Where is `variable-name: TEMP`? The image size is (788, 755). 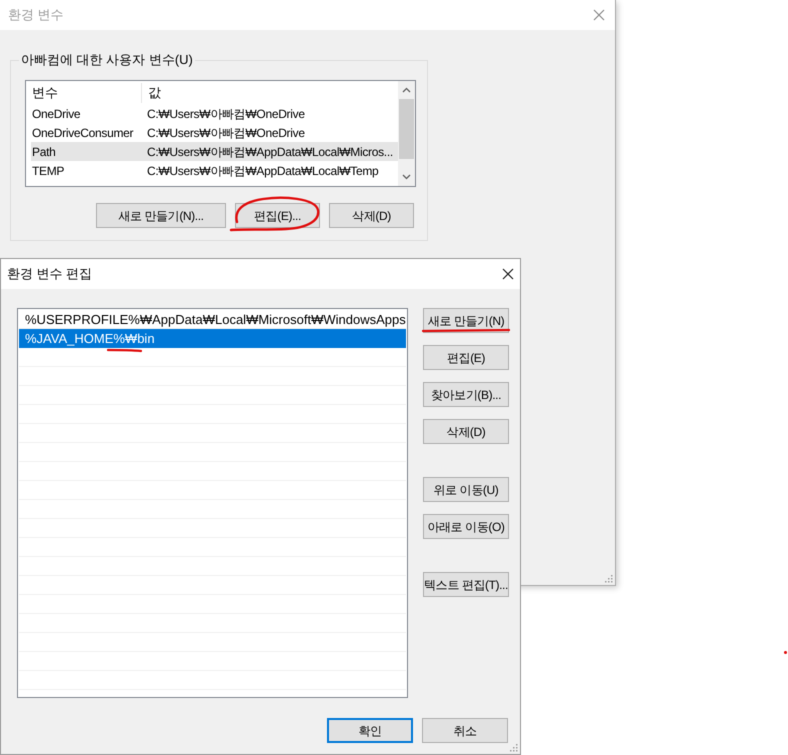
variable-name: TEMP is located at coordinates (48, 171).